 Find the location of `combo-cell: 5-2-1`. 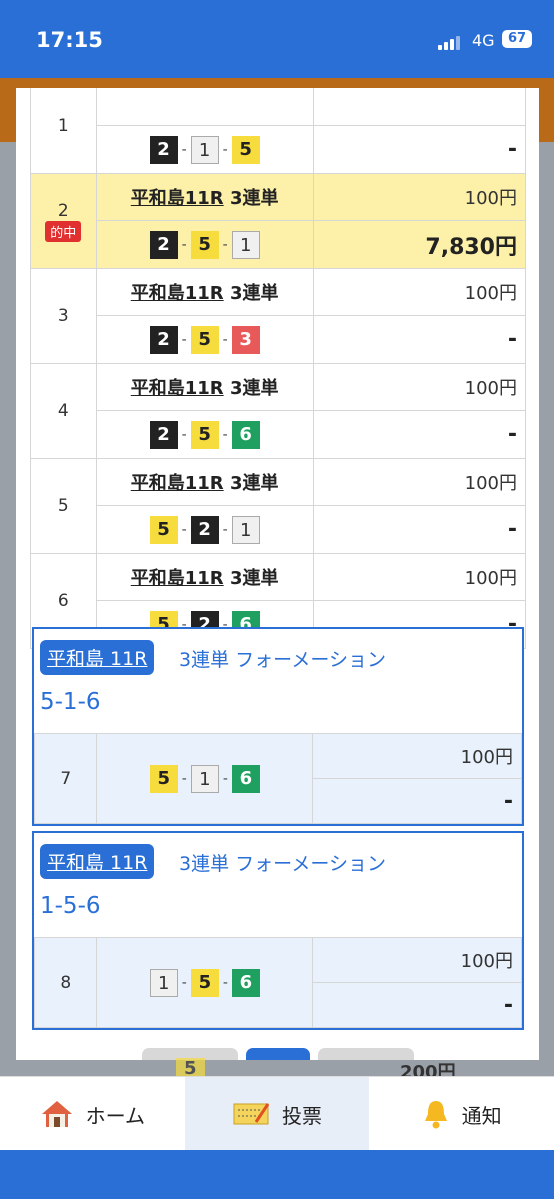

combo-cell: 5-2-1 is located at coordinates (204, 529).